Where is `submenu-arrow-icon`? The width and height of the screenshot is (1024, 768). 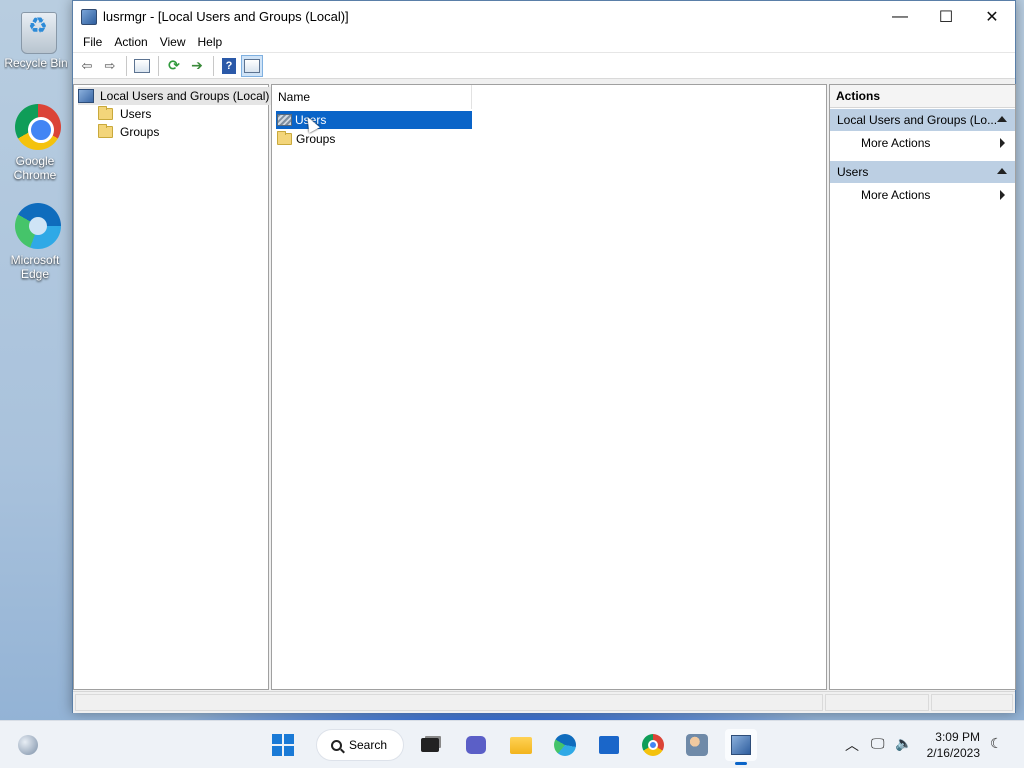 submenu-arrow-icon is located at coordinates (1002, 195).